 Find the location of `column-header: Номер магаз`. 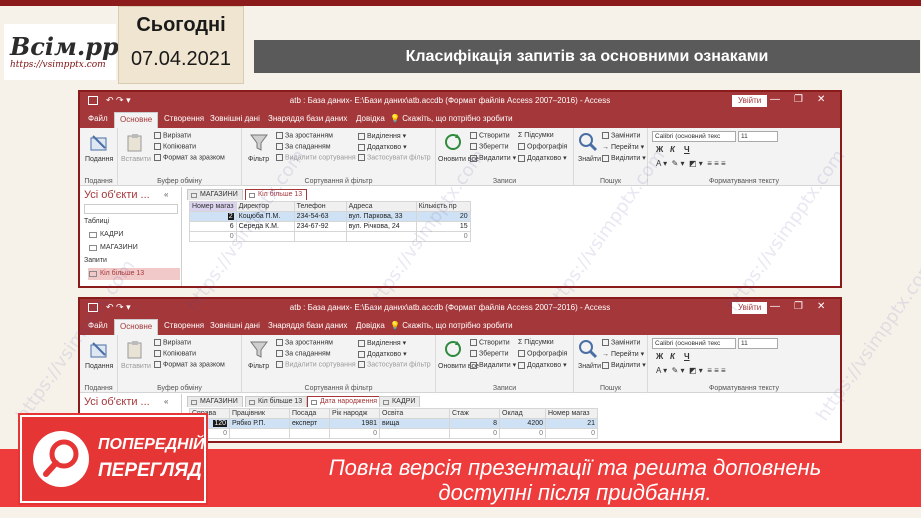

column-header: Номер магаз is located at coordinates (213, 206).